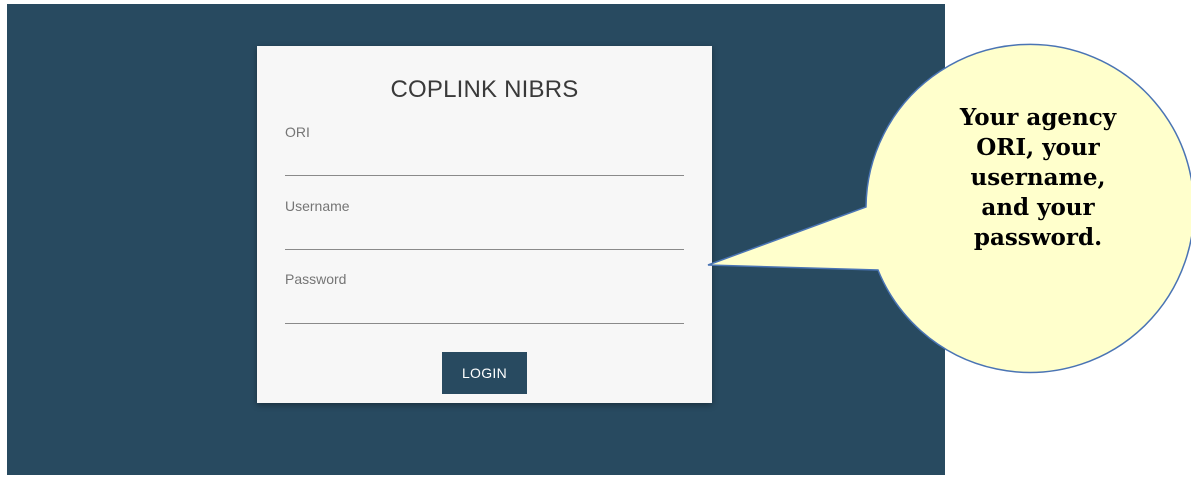  What do you see at coordinates (1038, 237) in the screenshot?
I see `callout-line: password.` at bounding box center [1038, 237].